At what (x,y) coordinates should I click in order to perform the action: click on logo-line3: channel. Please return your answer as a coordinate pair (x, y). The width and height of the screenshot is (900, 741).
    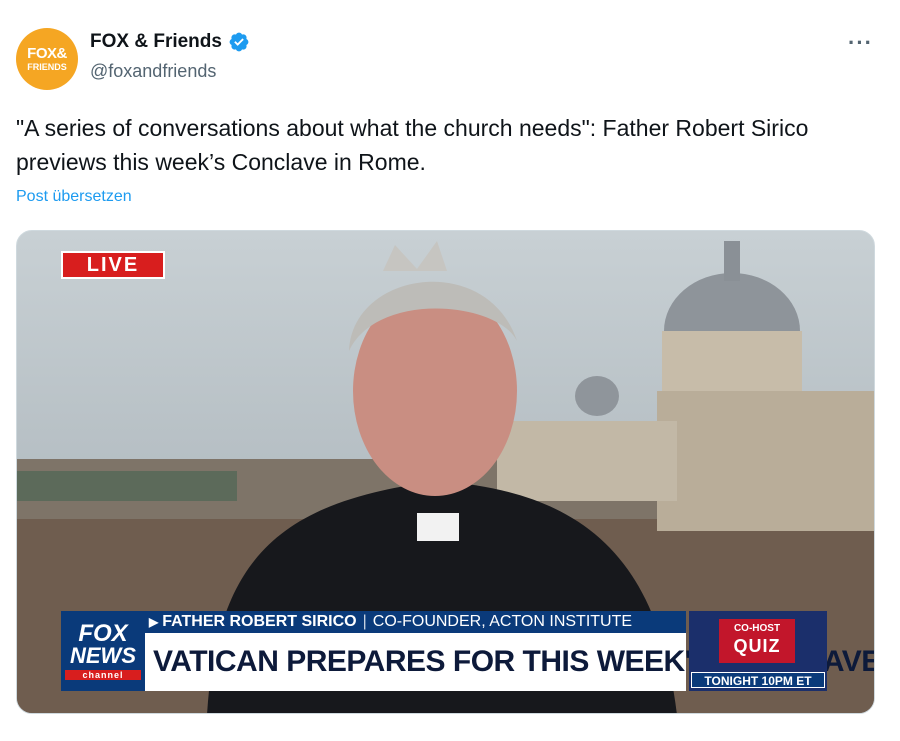
    Looking at the image, I should click on (103, 674).